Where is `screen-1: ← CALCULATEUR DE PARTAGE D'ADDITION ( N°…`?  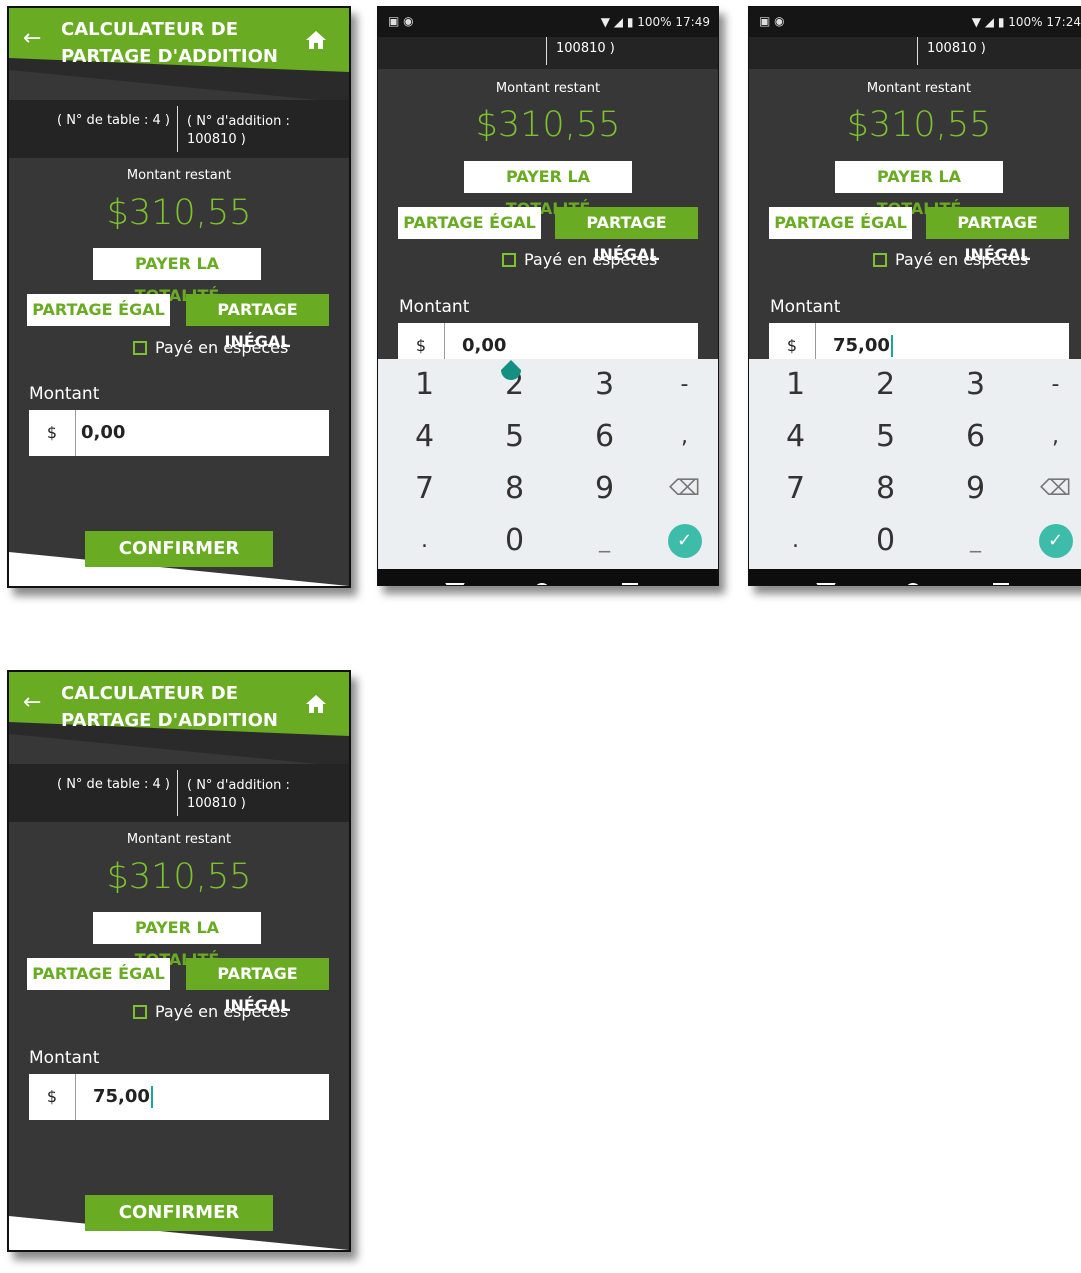
screen-1: ← CALCULATEUR DE PARTAGE D'ADDITION ( N°… is located at coordinates (179, 297).